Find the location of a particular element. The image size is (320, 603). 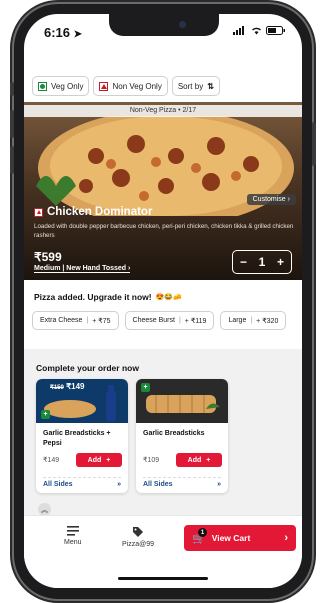

veg-only-filter: Veg Only is located at coordinates (61, 86).